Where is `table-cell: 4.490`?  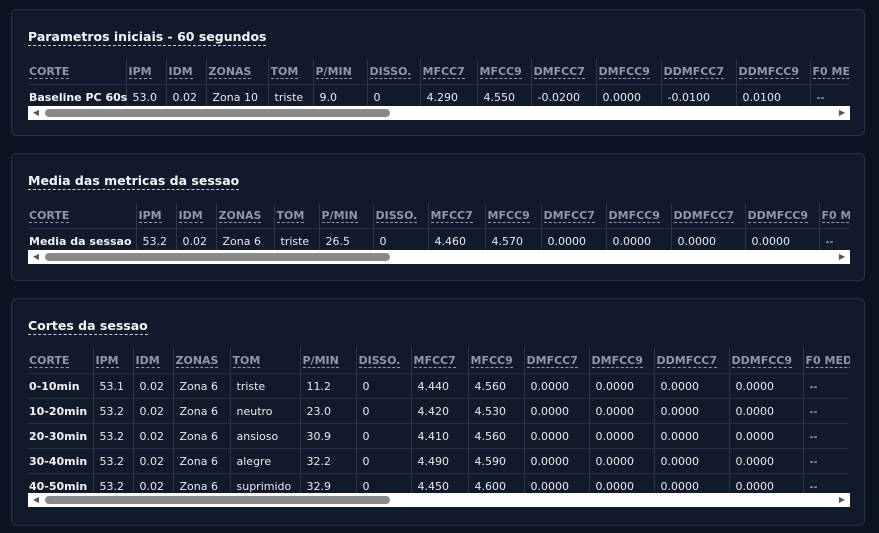 table-cell: 4.490 is located at coordinates (439, 461).